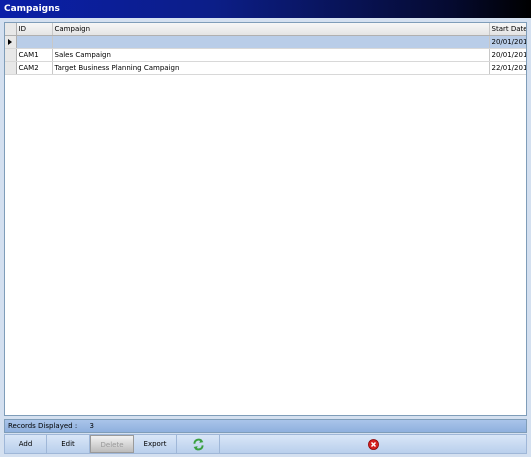 The width and height of the screenshot is (531, 457). I want to click on edit-button: Edit, so click(68, 444).